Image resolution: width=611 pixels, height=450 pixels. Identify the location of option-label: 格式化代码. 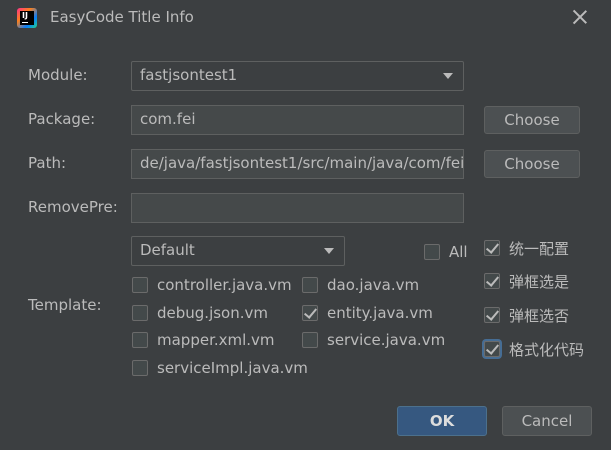
(547, 349).